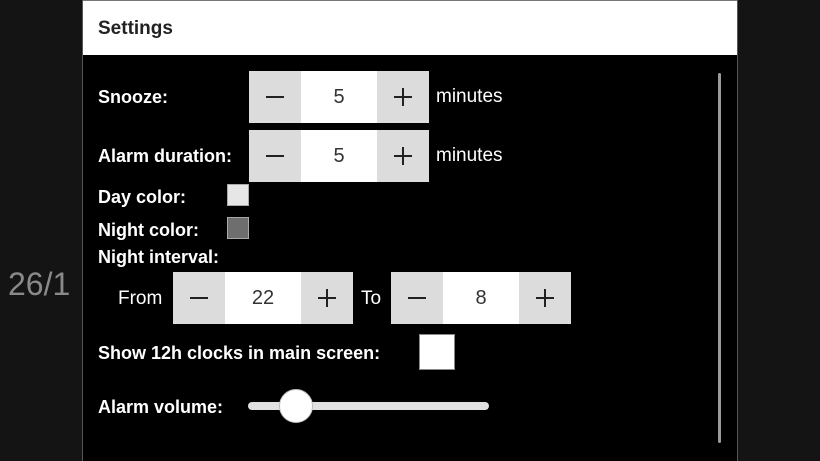 This screenshot has height=461, width=820. What do you see at coordinates (39, 284) in the screenshot?
I see `background-date-text: 26/1` at bounding box center [39, 284].